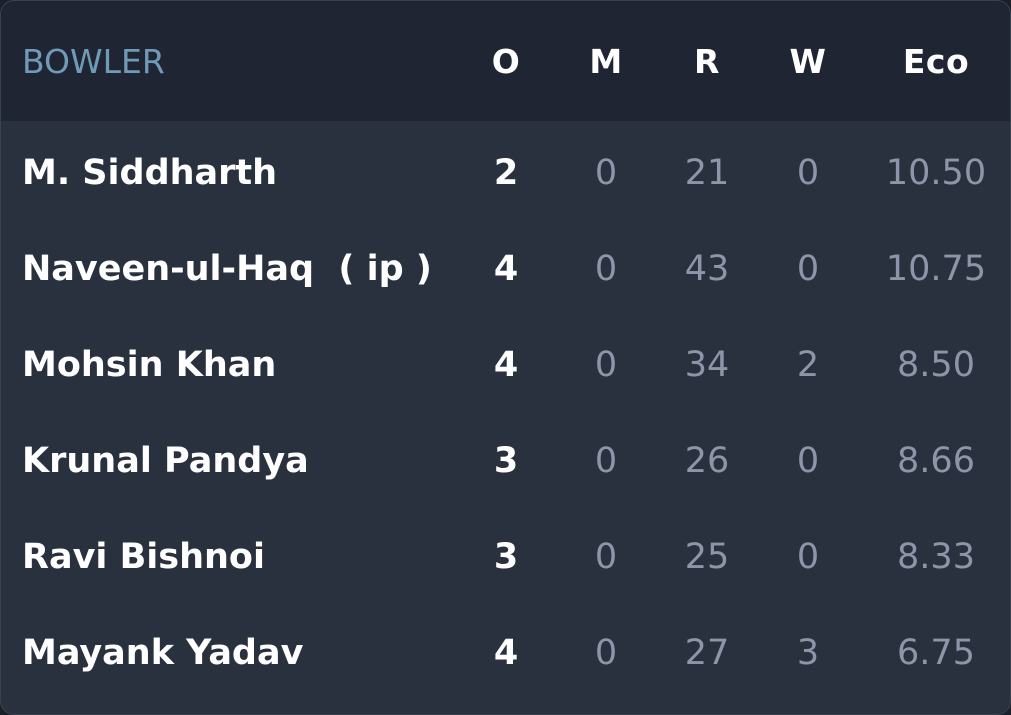 This screenshot has width=1011, height=715. I want to click on bowler-name: Krunal Pandya, so click(242, 461).